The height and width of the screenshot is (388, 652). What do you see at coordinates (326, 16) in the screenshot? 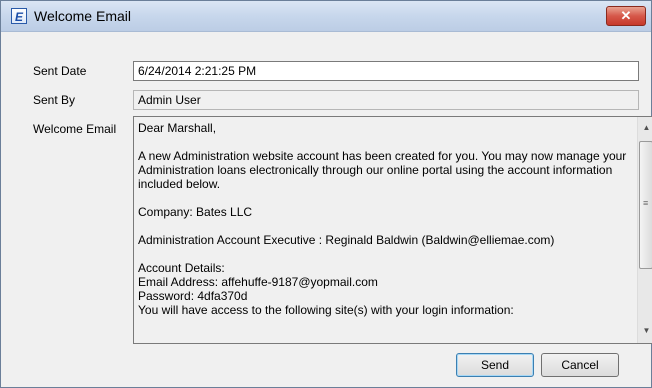
I see `title-bar: E Welcome Email ✕` at bounding box center [326, 16].